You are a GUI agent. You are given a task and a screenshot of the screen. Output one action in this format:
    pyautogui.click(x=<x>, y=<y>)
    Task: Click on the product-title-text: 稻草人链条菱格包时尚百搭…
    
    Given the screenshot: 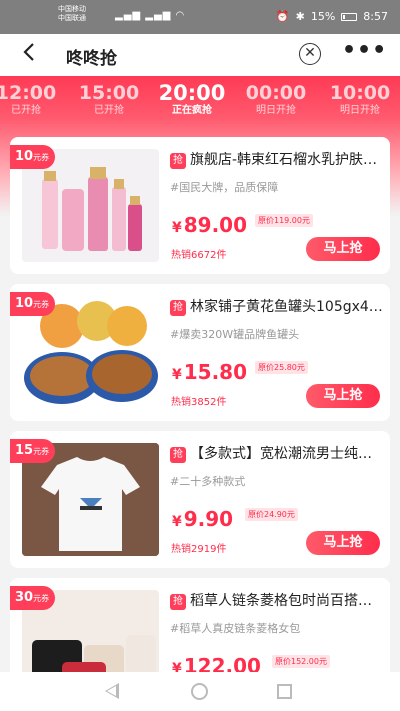 What is the action you would take?
    pyautogui.click(x=281, y=601)
    